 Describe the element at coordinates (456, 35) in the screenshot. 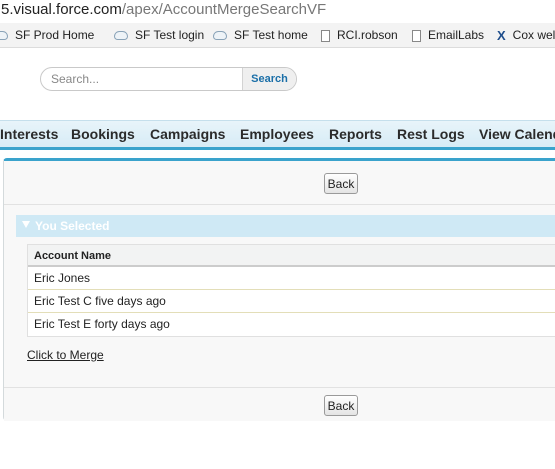

I see `bookmark-label: EmailLabs` at that location.